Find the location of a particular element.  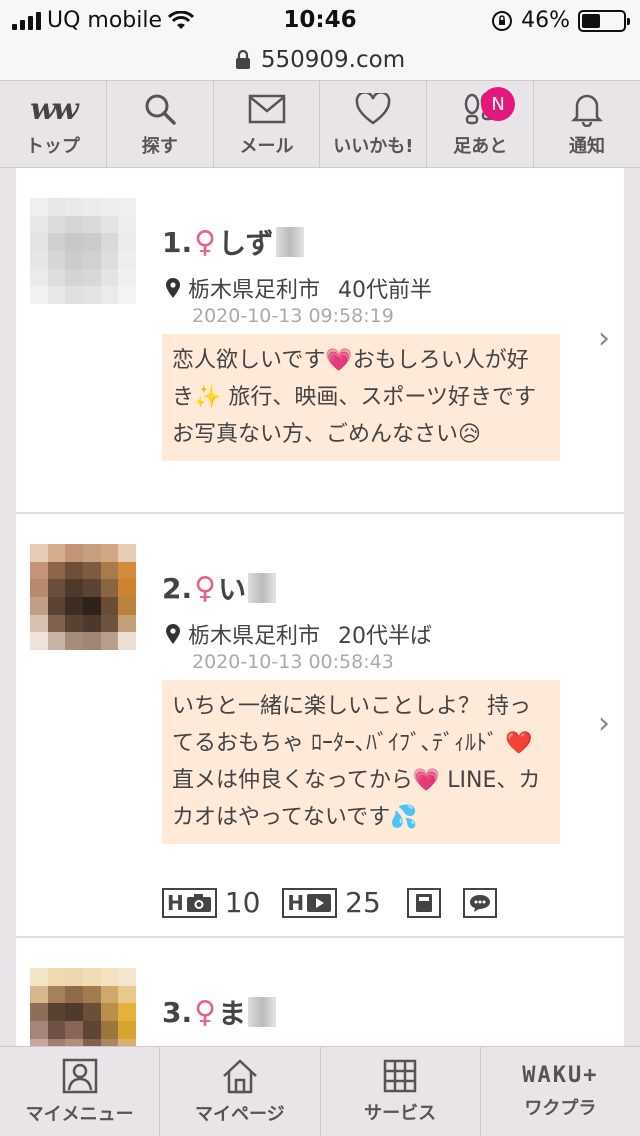

bottom-nav: マイメニュー マイページ サービス WAKU+ ワクプラ is located at coordinates (320, 1091).